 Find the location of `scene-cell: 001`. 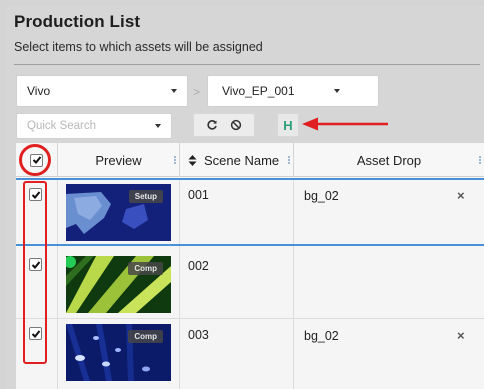

scene-cell: 001 is located at coordinates (237, 212).